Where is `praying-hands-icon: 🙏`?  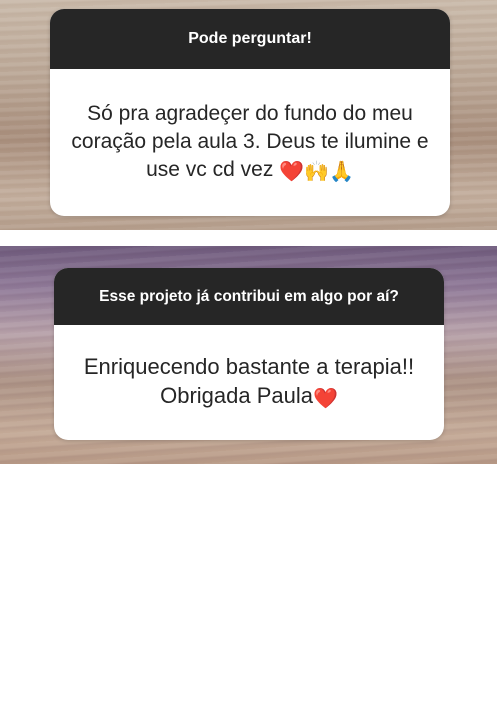
praying-hands-icon: 🙏 is located at coordinates (341, 171).